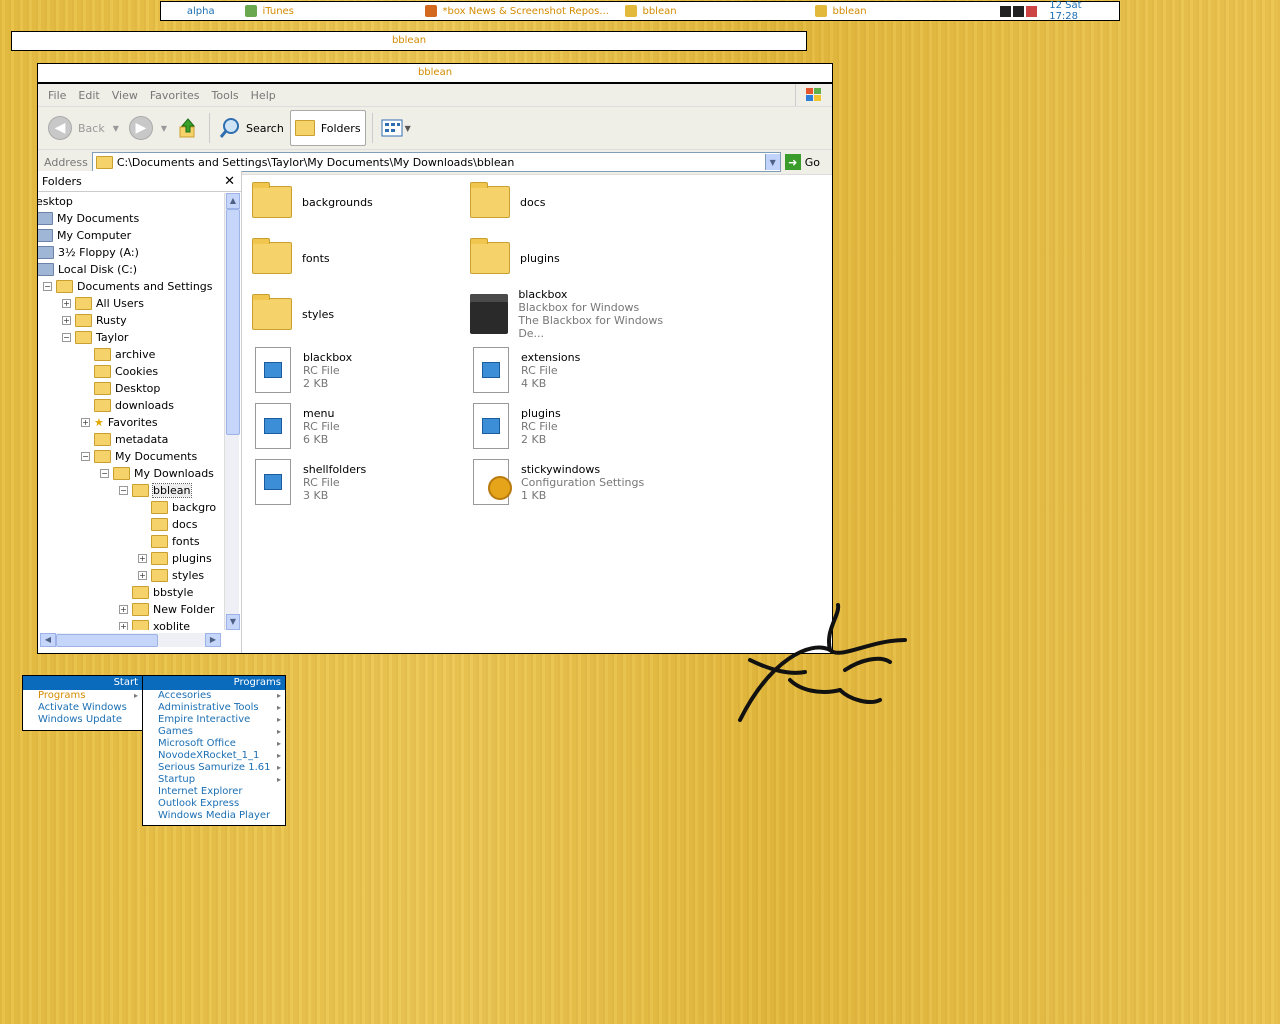  I want to click on programs-menu-item: Administrative Tools, so click(214, 708).